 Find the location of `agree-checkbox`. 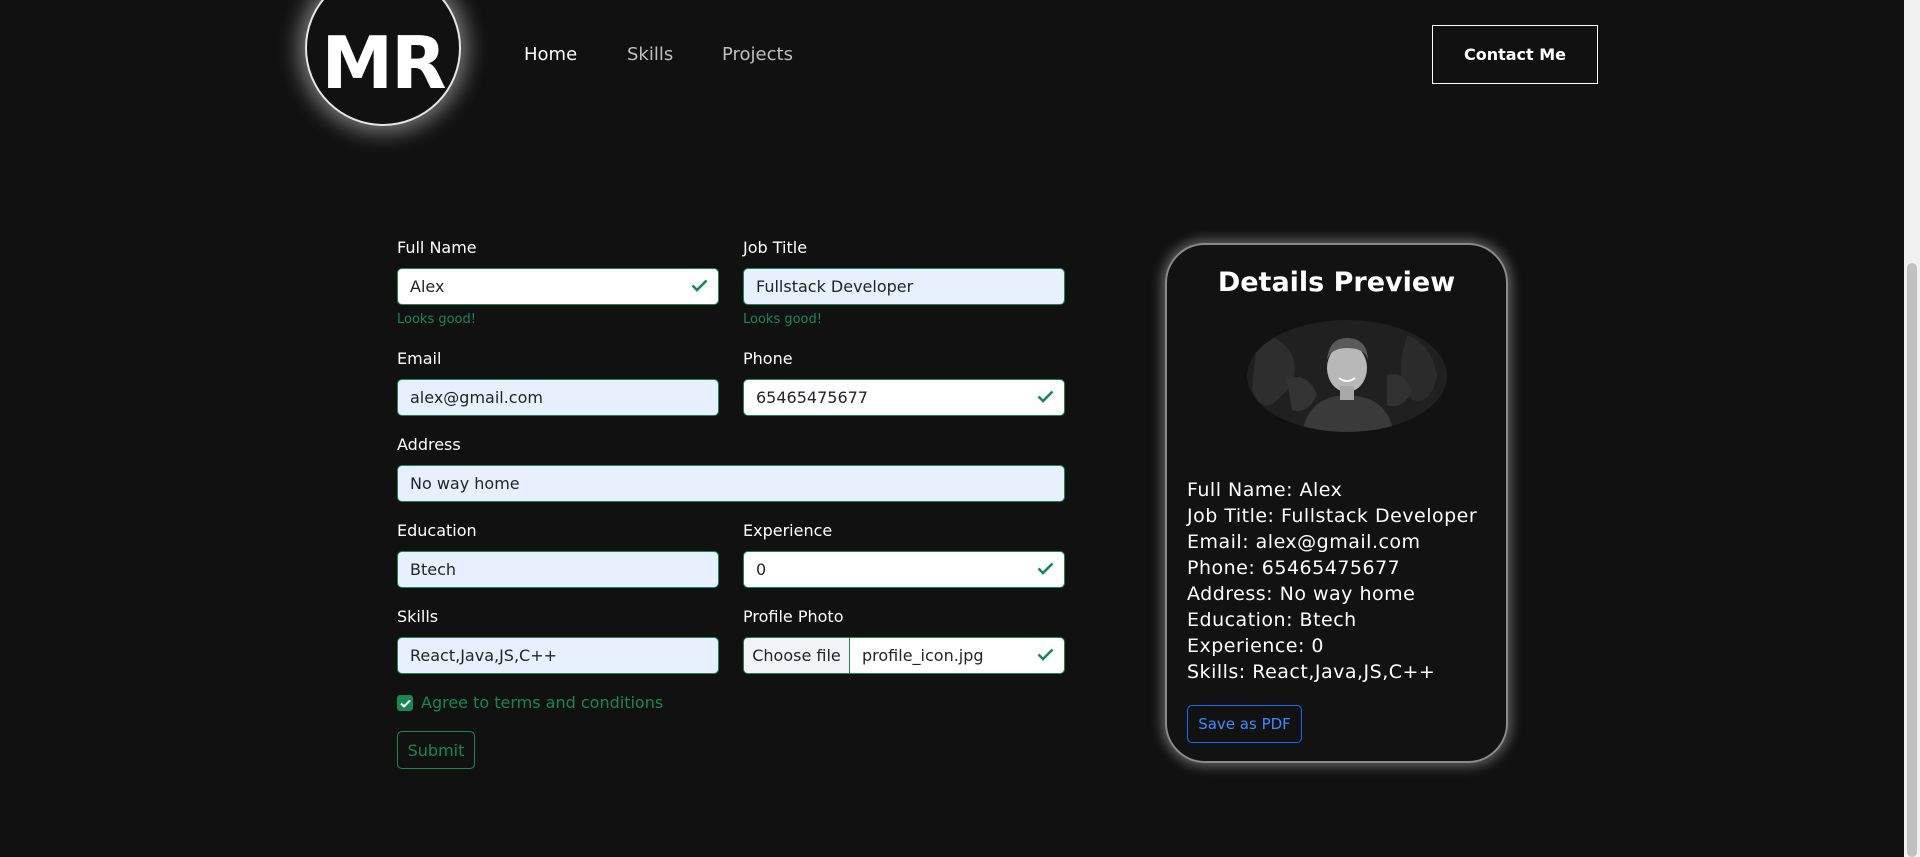

agree-checkbox is located at coordinates (405, 703).